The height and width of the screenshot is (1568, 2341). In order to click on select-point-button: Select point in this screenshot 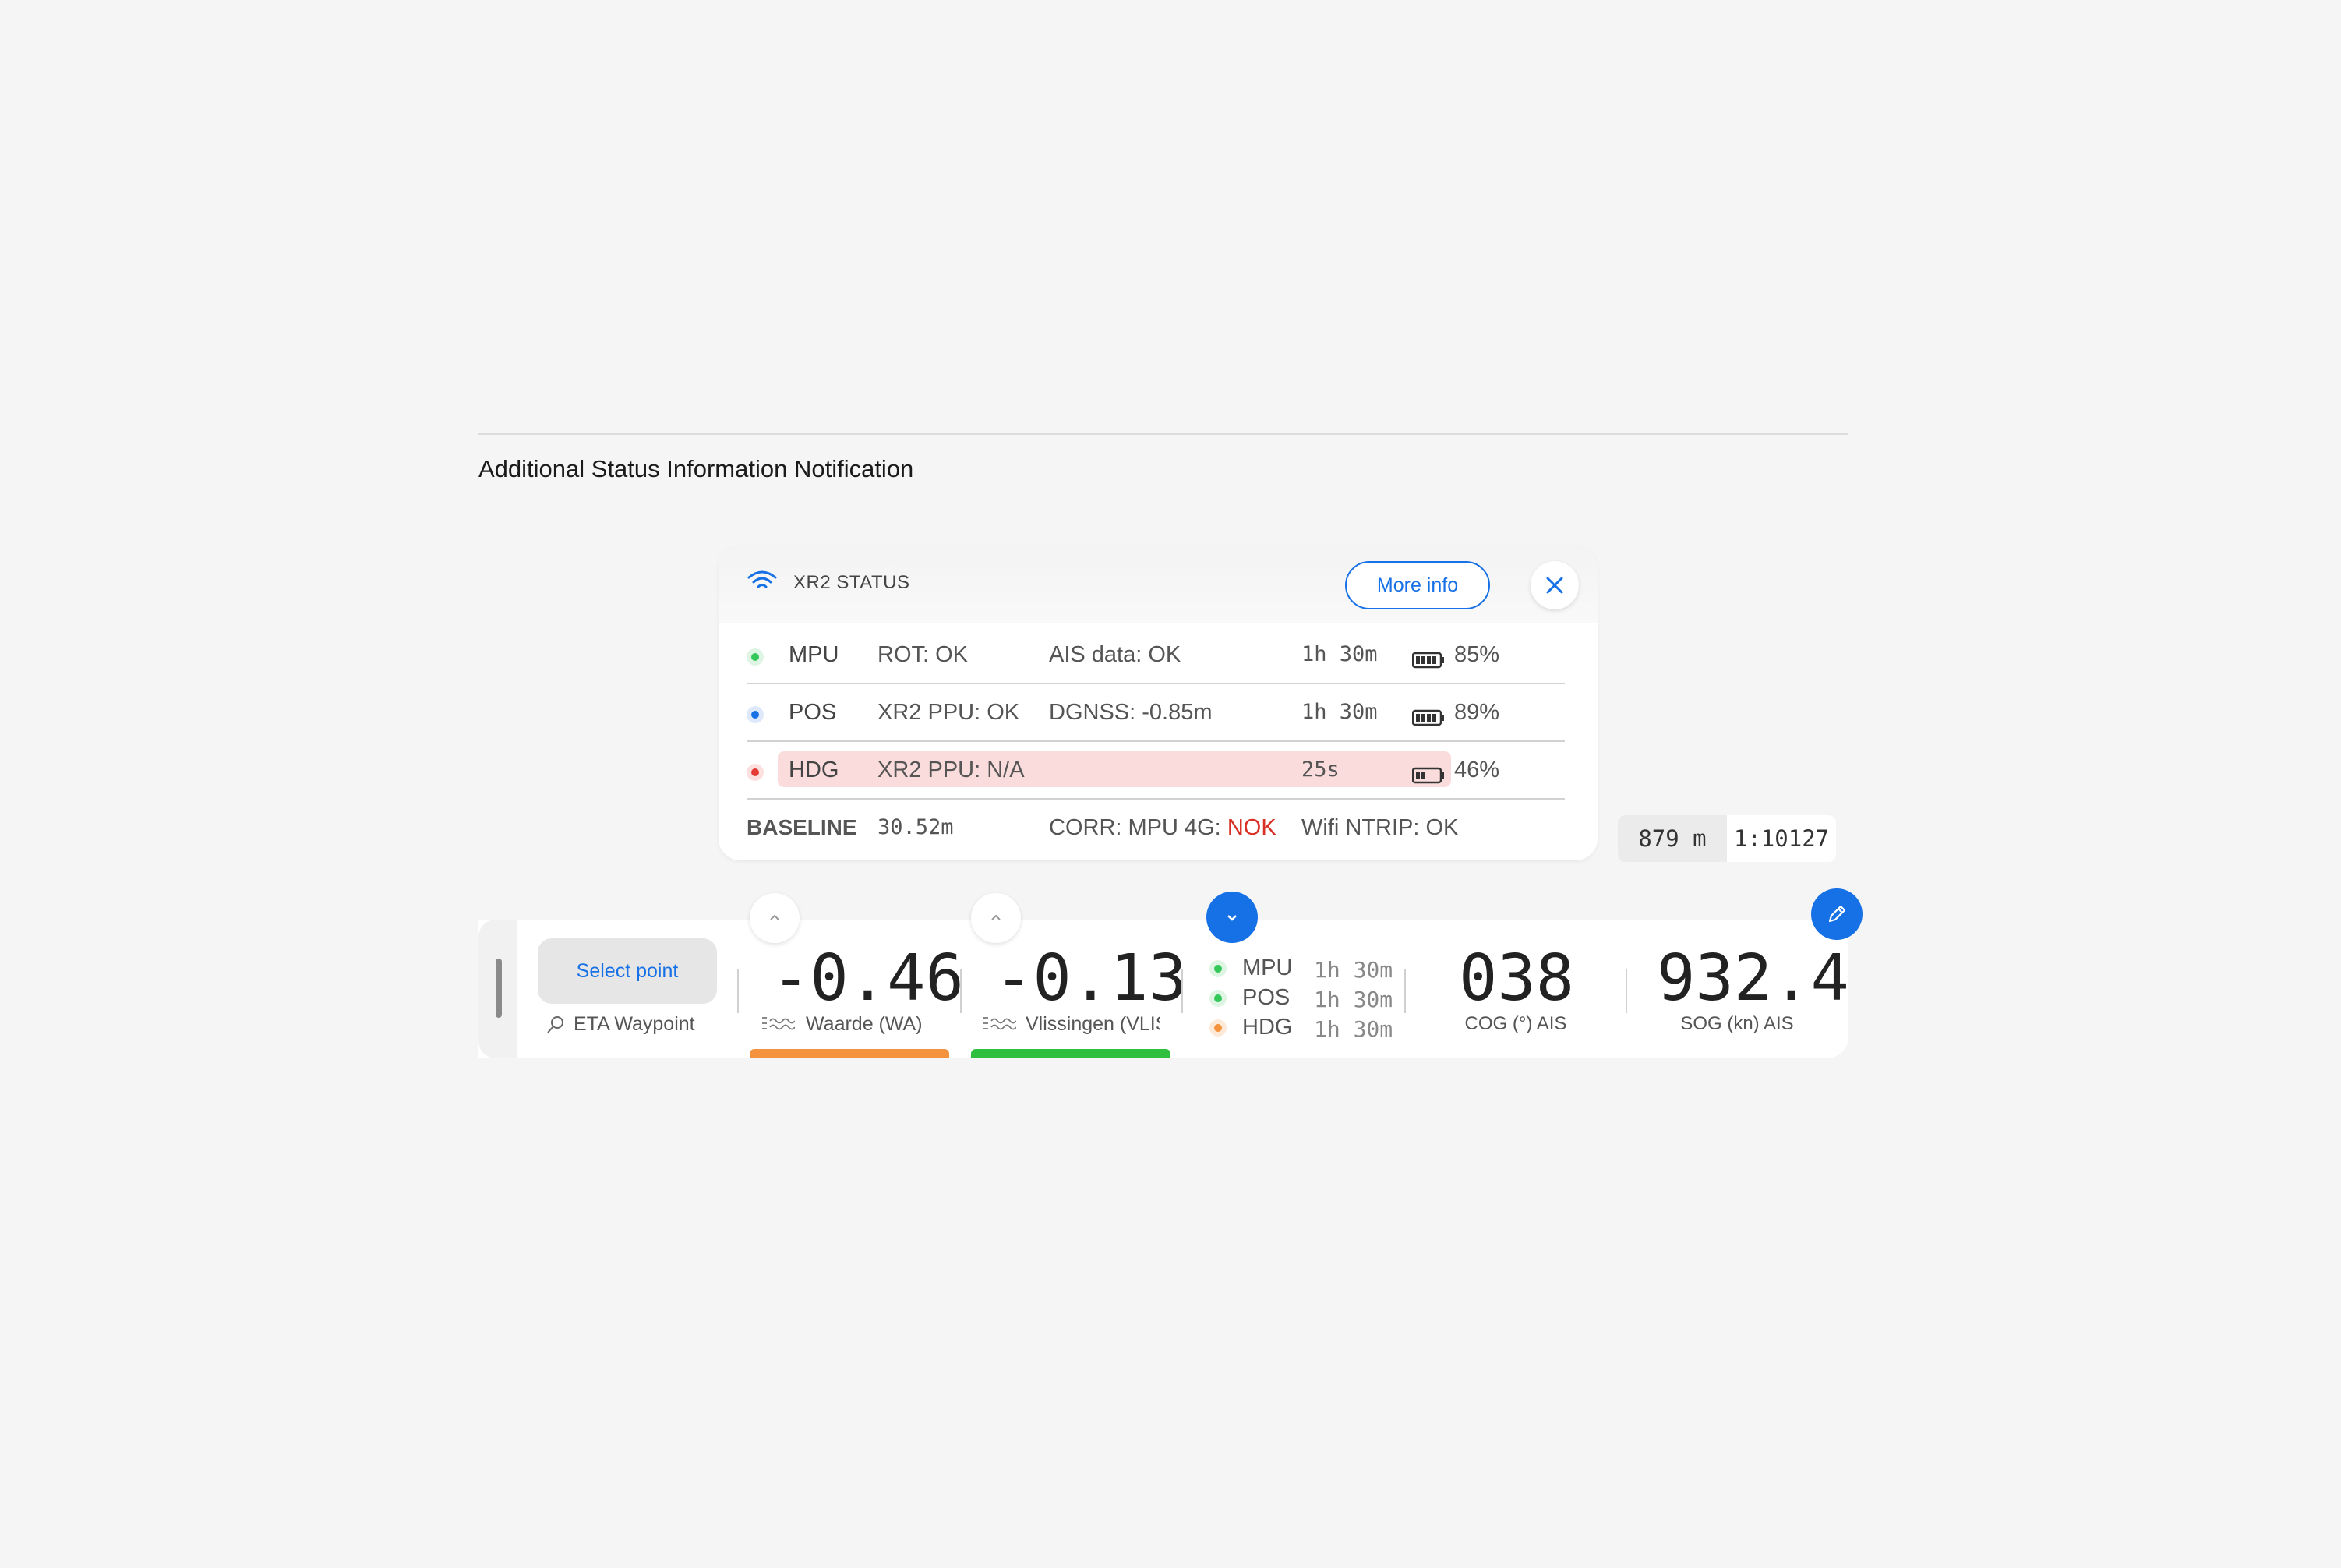, I will do `click(628, 971)`.